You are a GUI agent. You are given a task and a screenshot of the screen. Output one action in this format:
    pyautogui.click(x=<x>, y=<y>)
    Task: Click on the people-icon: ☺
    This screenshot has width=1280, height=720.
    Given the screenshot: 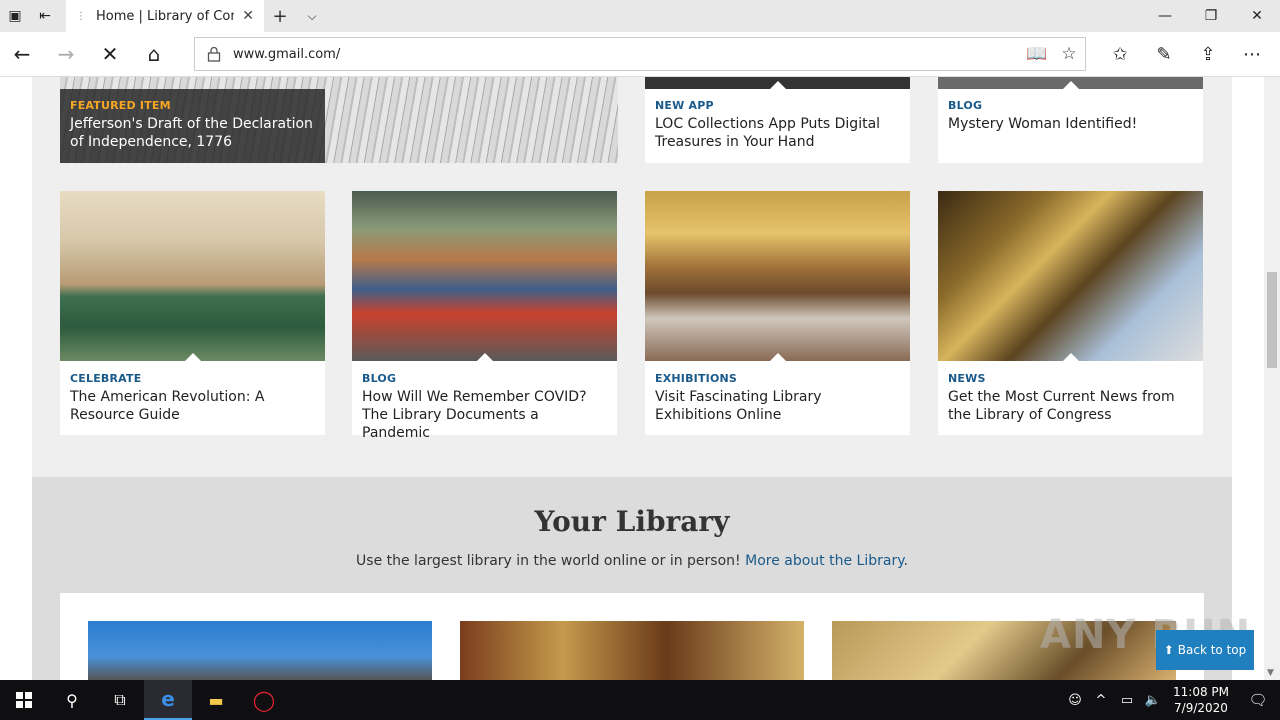 What is the action you would take?
    pyautogui.click(x=1075, y=700)
    